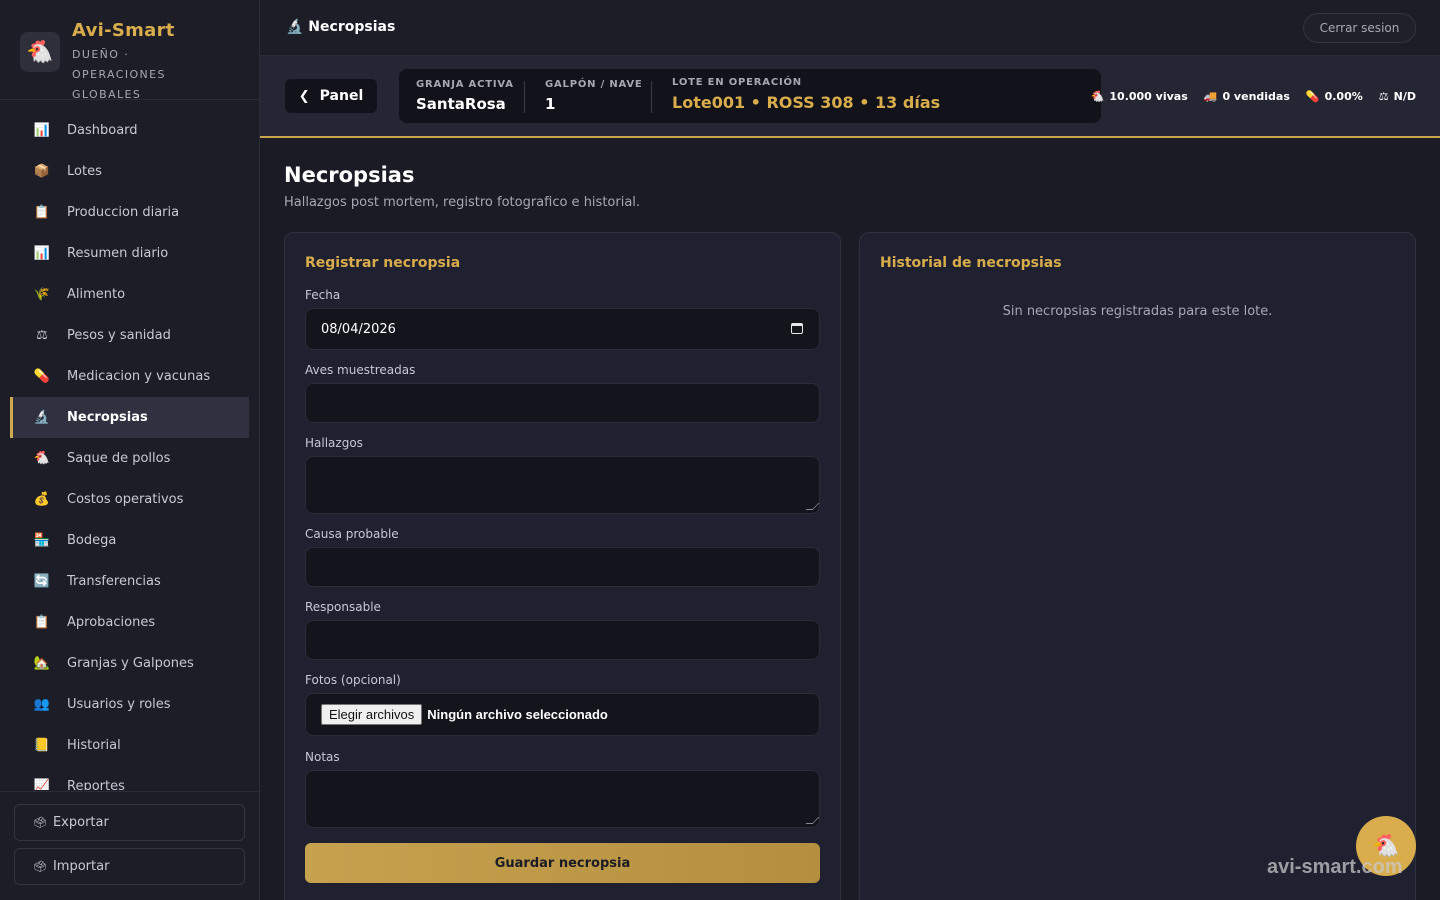 The width and height of the screenshot is (1440, 900). What do you see at coordinates (383, 263) in the screenshot?
I see `form-title: Registrar necropsia` at bounding box center [383, 263].